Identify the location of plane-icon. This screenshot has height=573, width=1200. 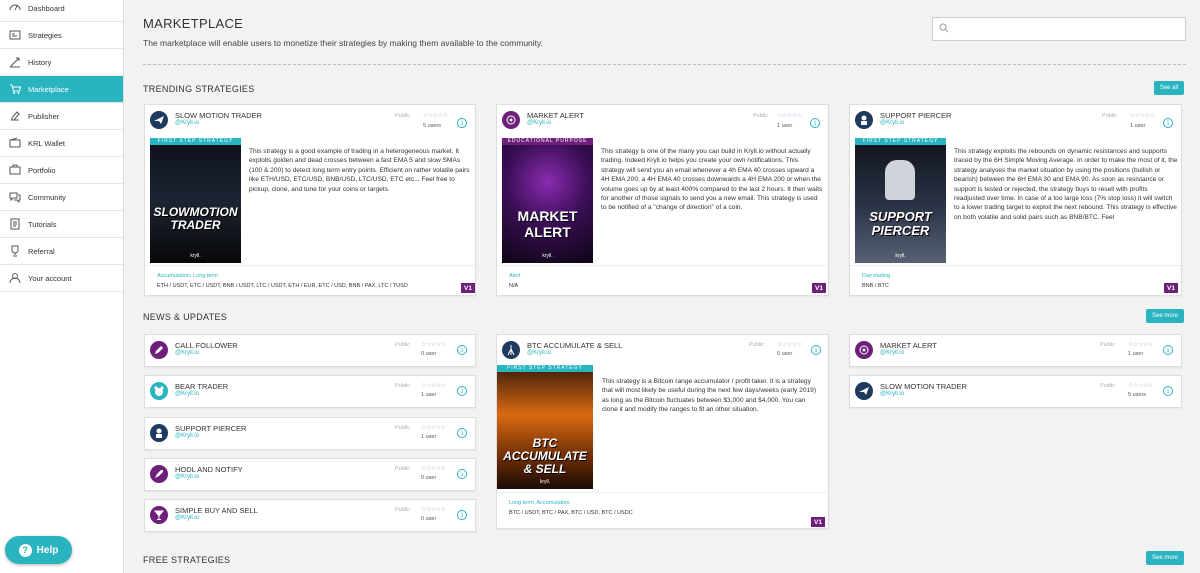
(864, 391).